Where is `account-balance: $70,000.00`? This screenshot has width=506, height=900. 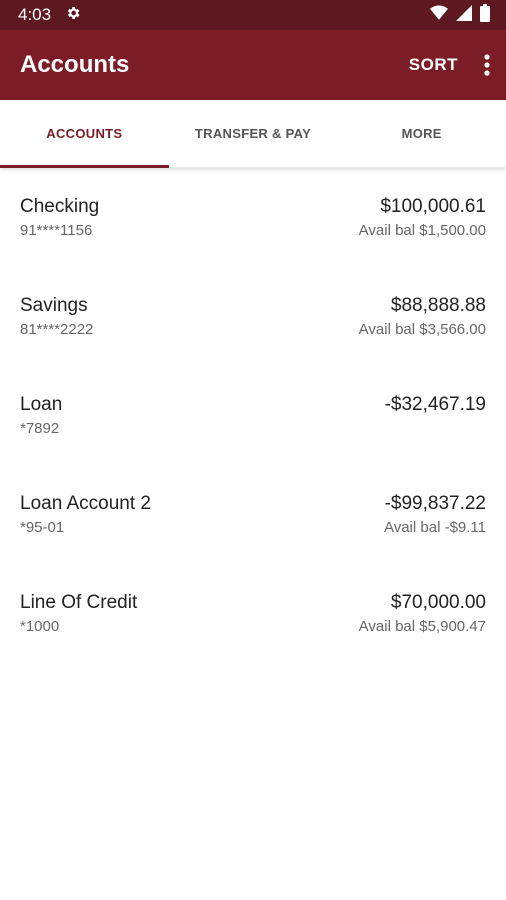
account-balance: $70,000.00 is located at coordinates (438, 602).